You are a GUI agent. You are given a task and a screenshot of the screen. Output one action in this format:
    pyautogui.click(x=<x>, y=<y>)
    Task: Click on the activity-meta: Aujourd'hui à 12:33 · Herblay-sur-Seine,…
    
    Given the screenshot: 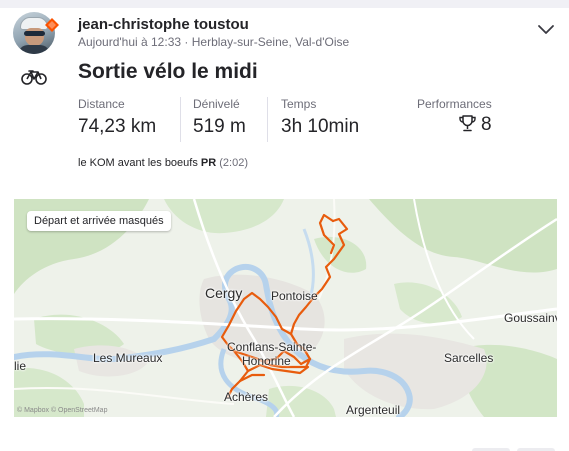 What is the action you would take?
    pyautogui.click(x=213, y=42)
    